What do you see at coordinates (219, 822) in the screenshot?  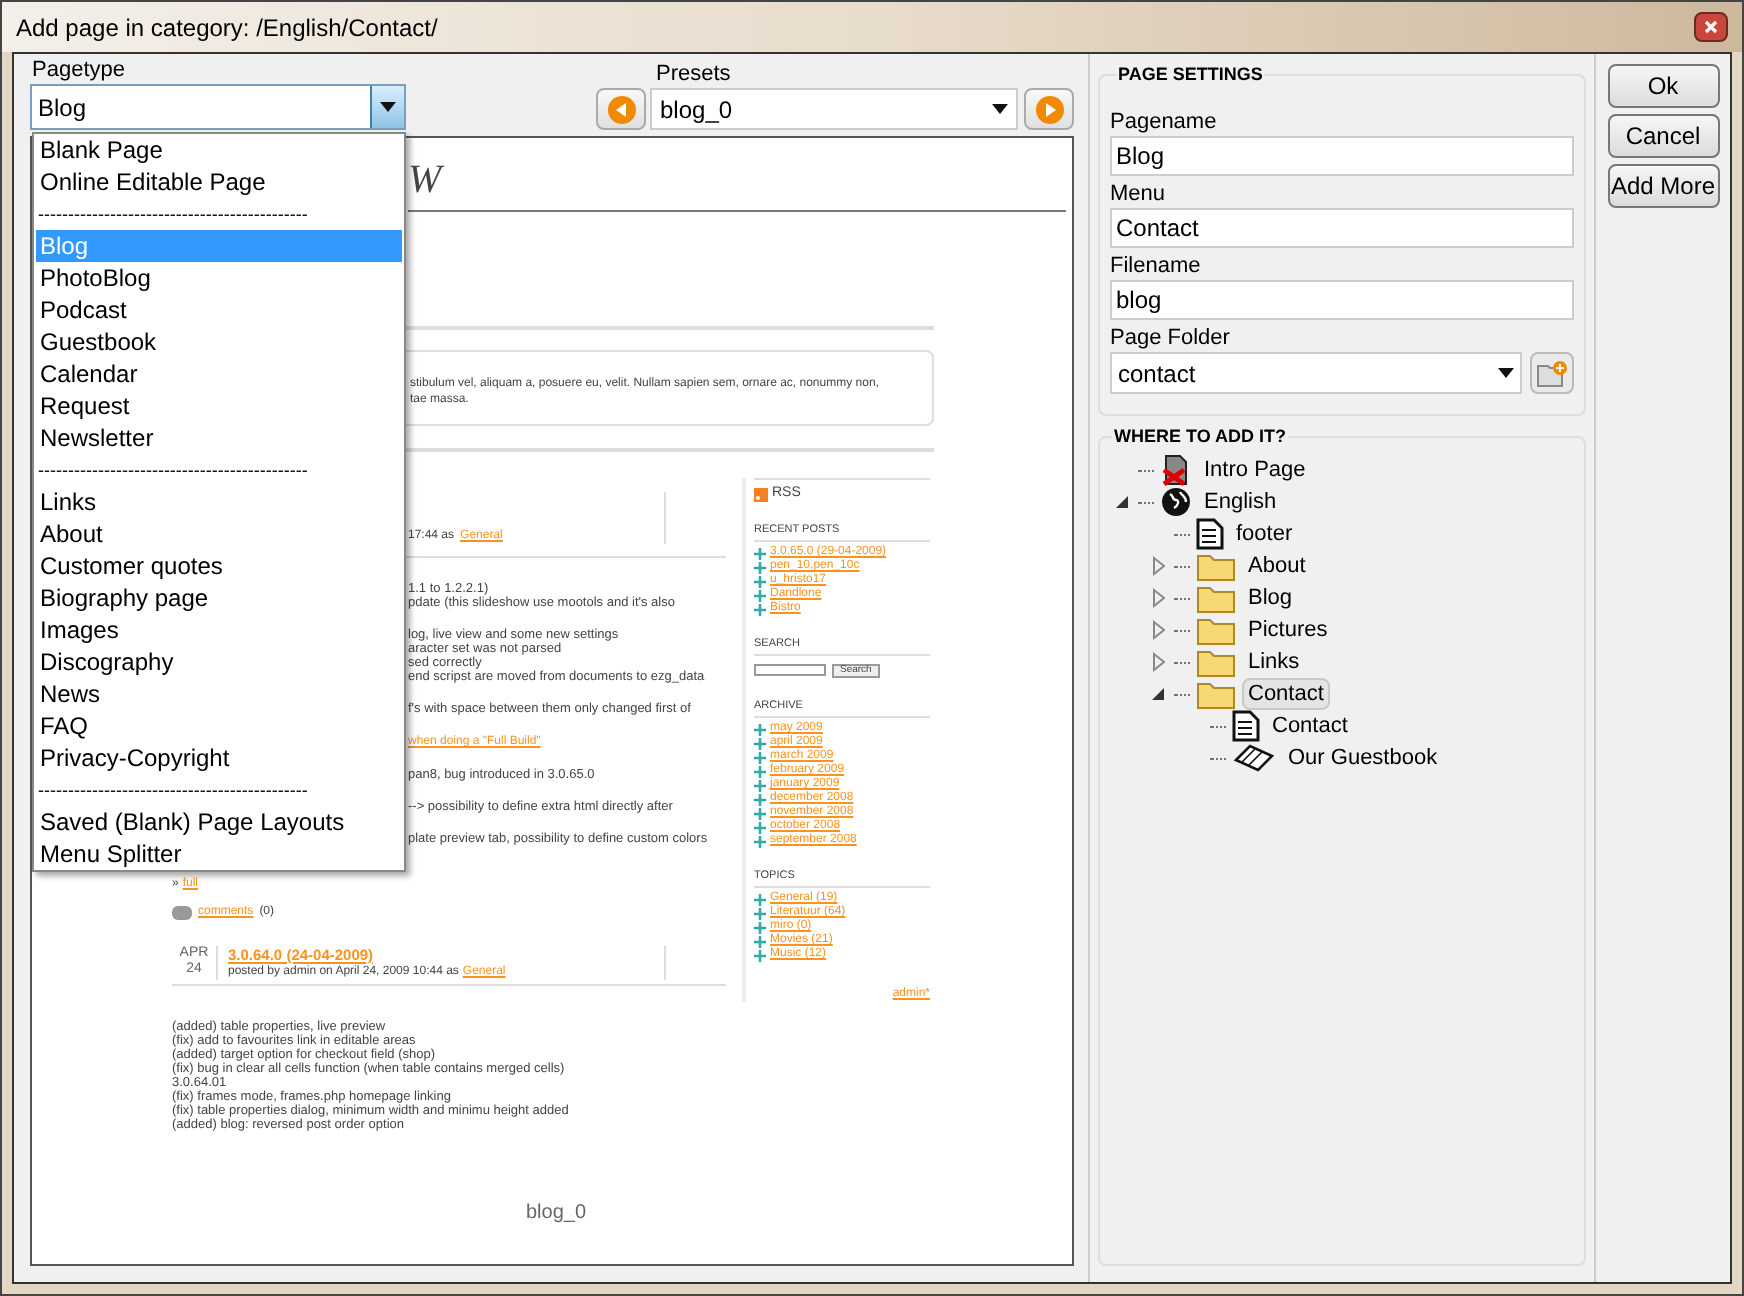 I see `menu-item: Saved (Blank) Page Layouts` at bounding box center [219, 822].